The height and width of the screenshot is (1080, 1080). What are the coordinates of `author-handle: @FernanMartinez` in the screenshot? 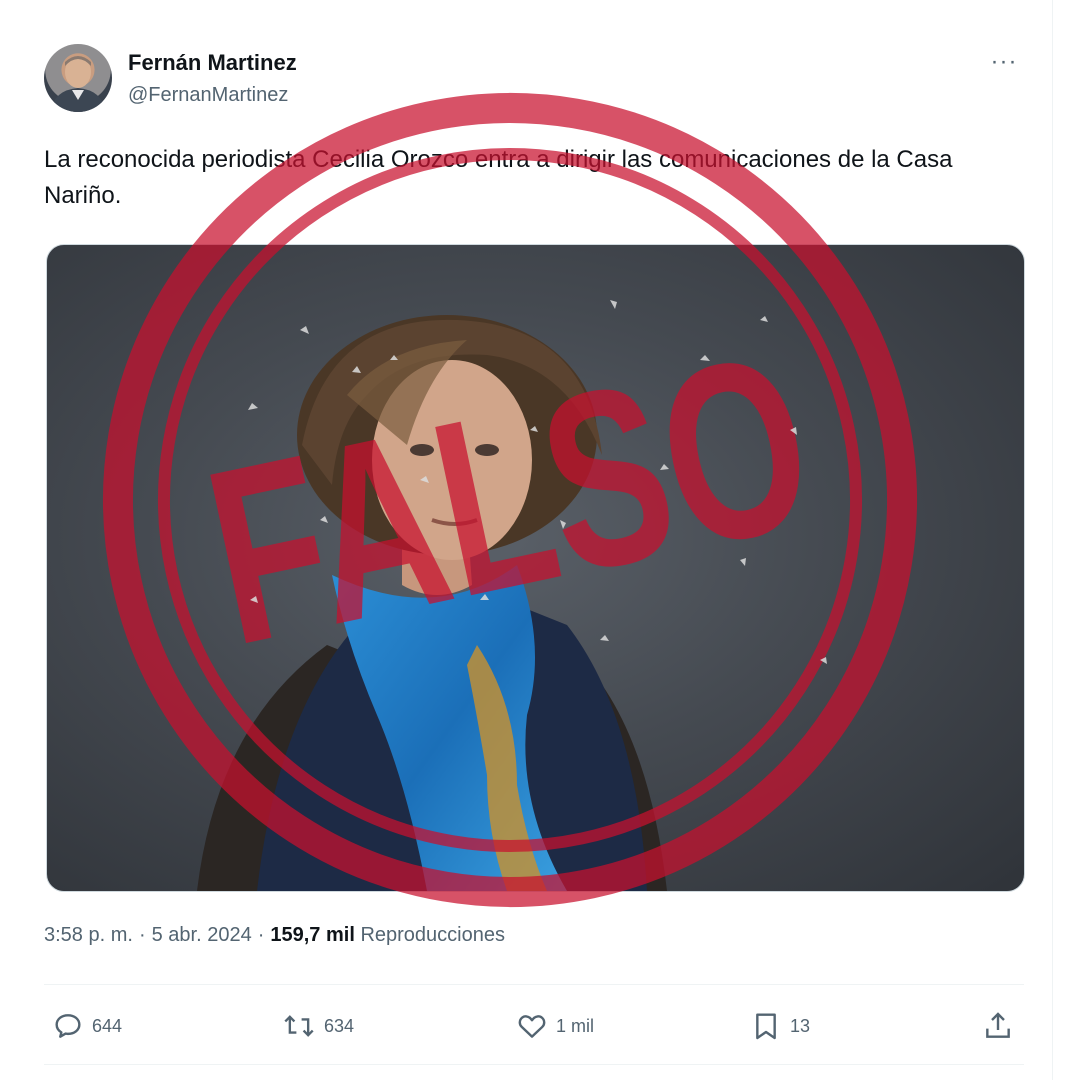 It's located at (208, 95).